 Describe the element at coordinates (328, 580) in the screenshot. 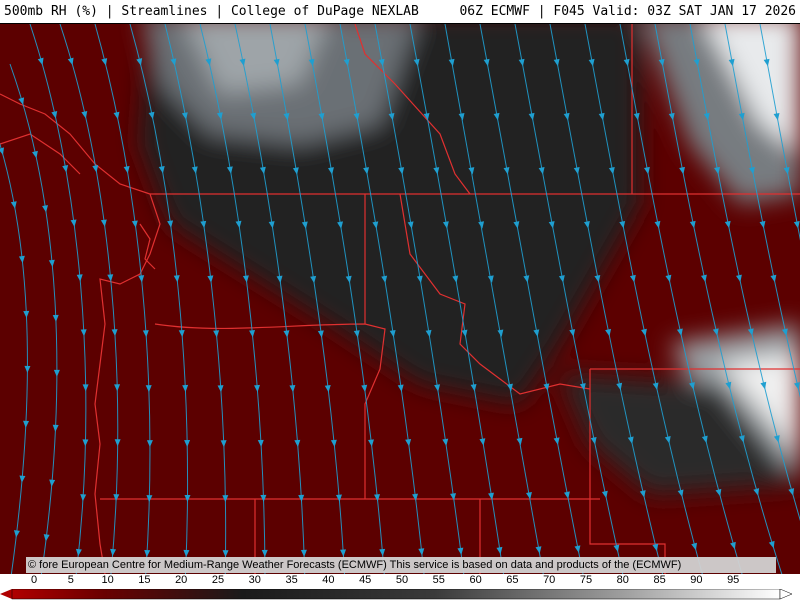

I see `legend-tick-label: 40` at that location.